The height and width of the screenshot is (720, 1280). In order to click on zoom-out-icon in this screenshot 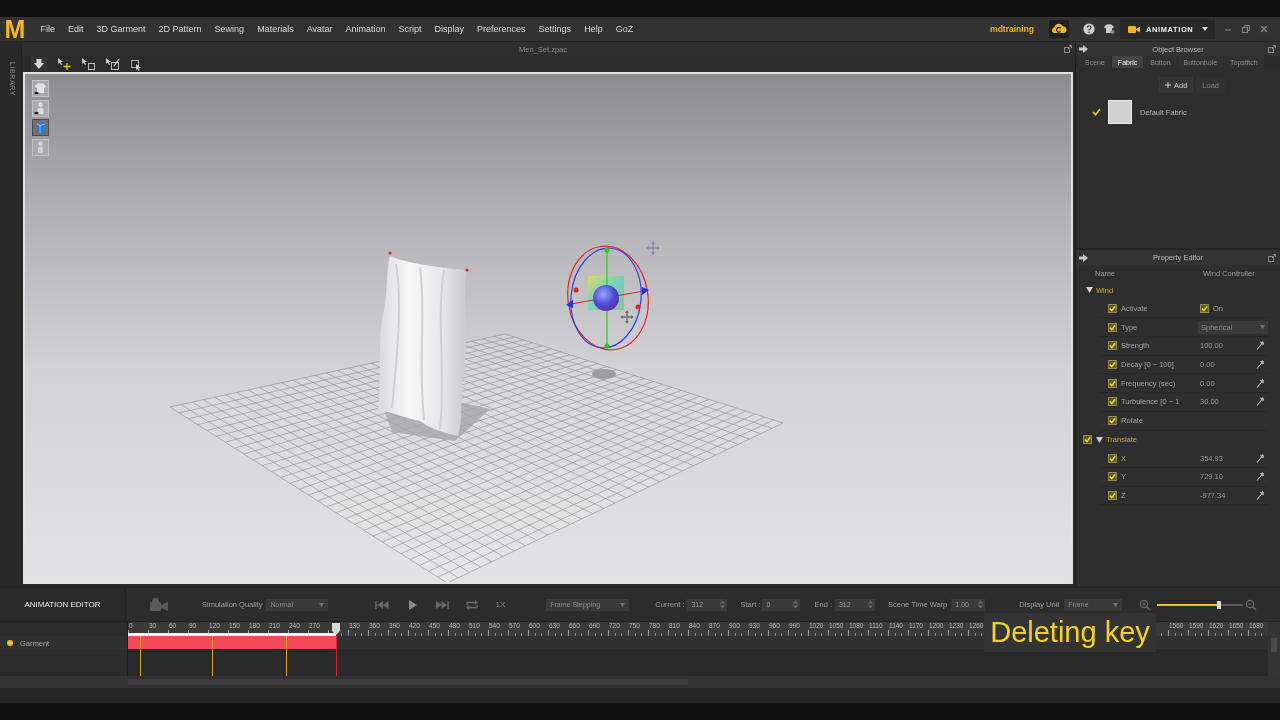, I will do `click(1251, 604)`.